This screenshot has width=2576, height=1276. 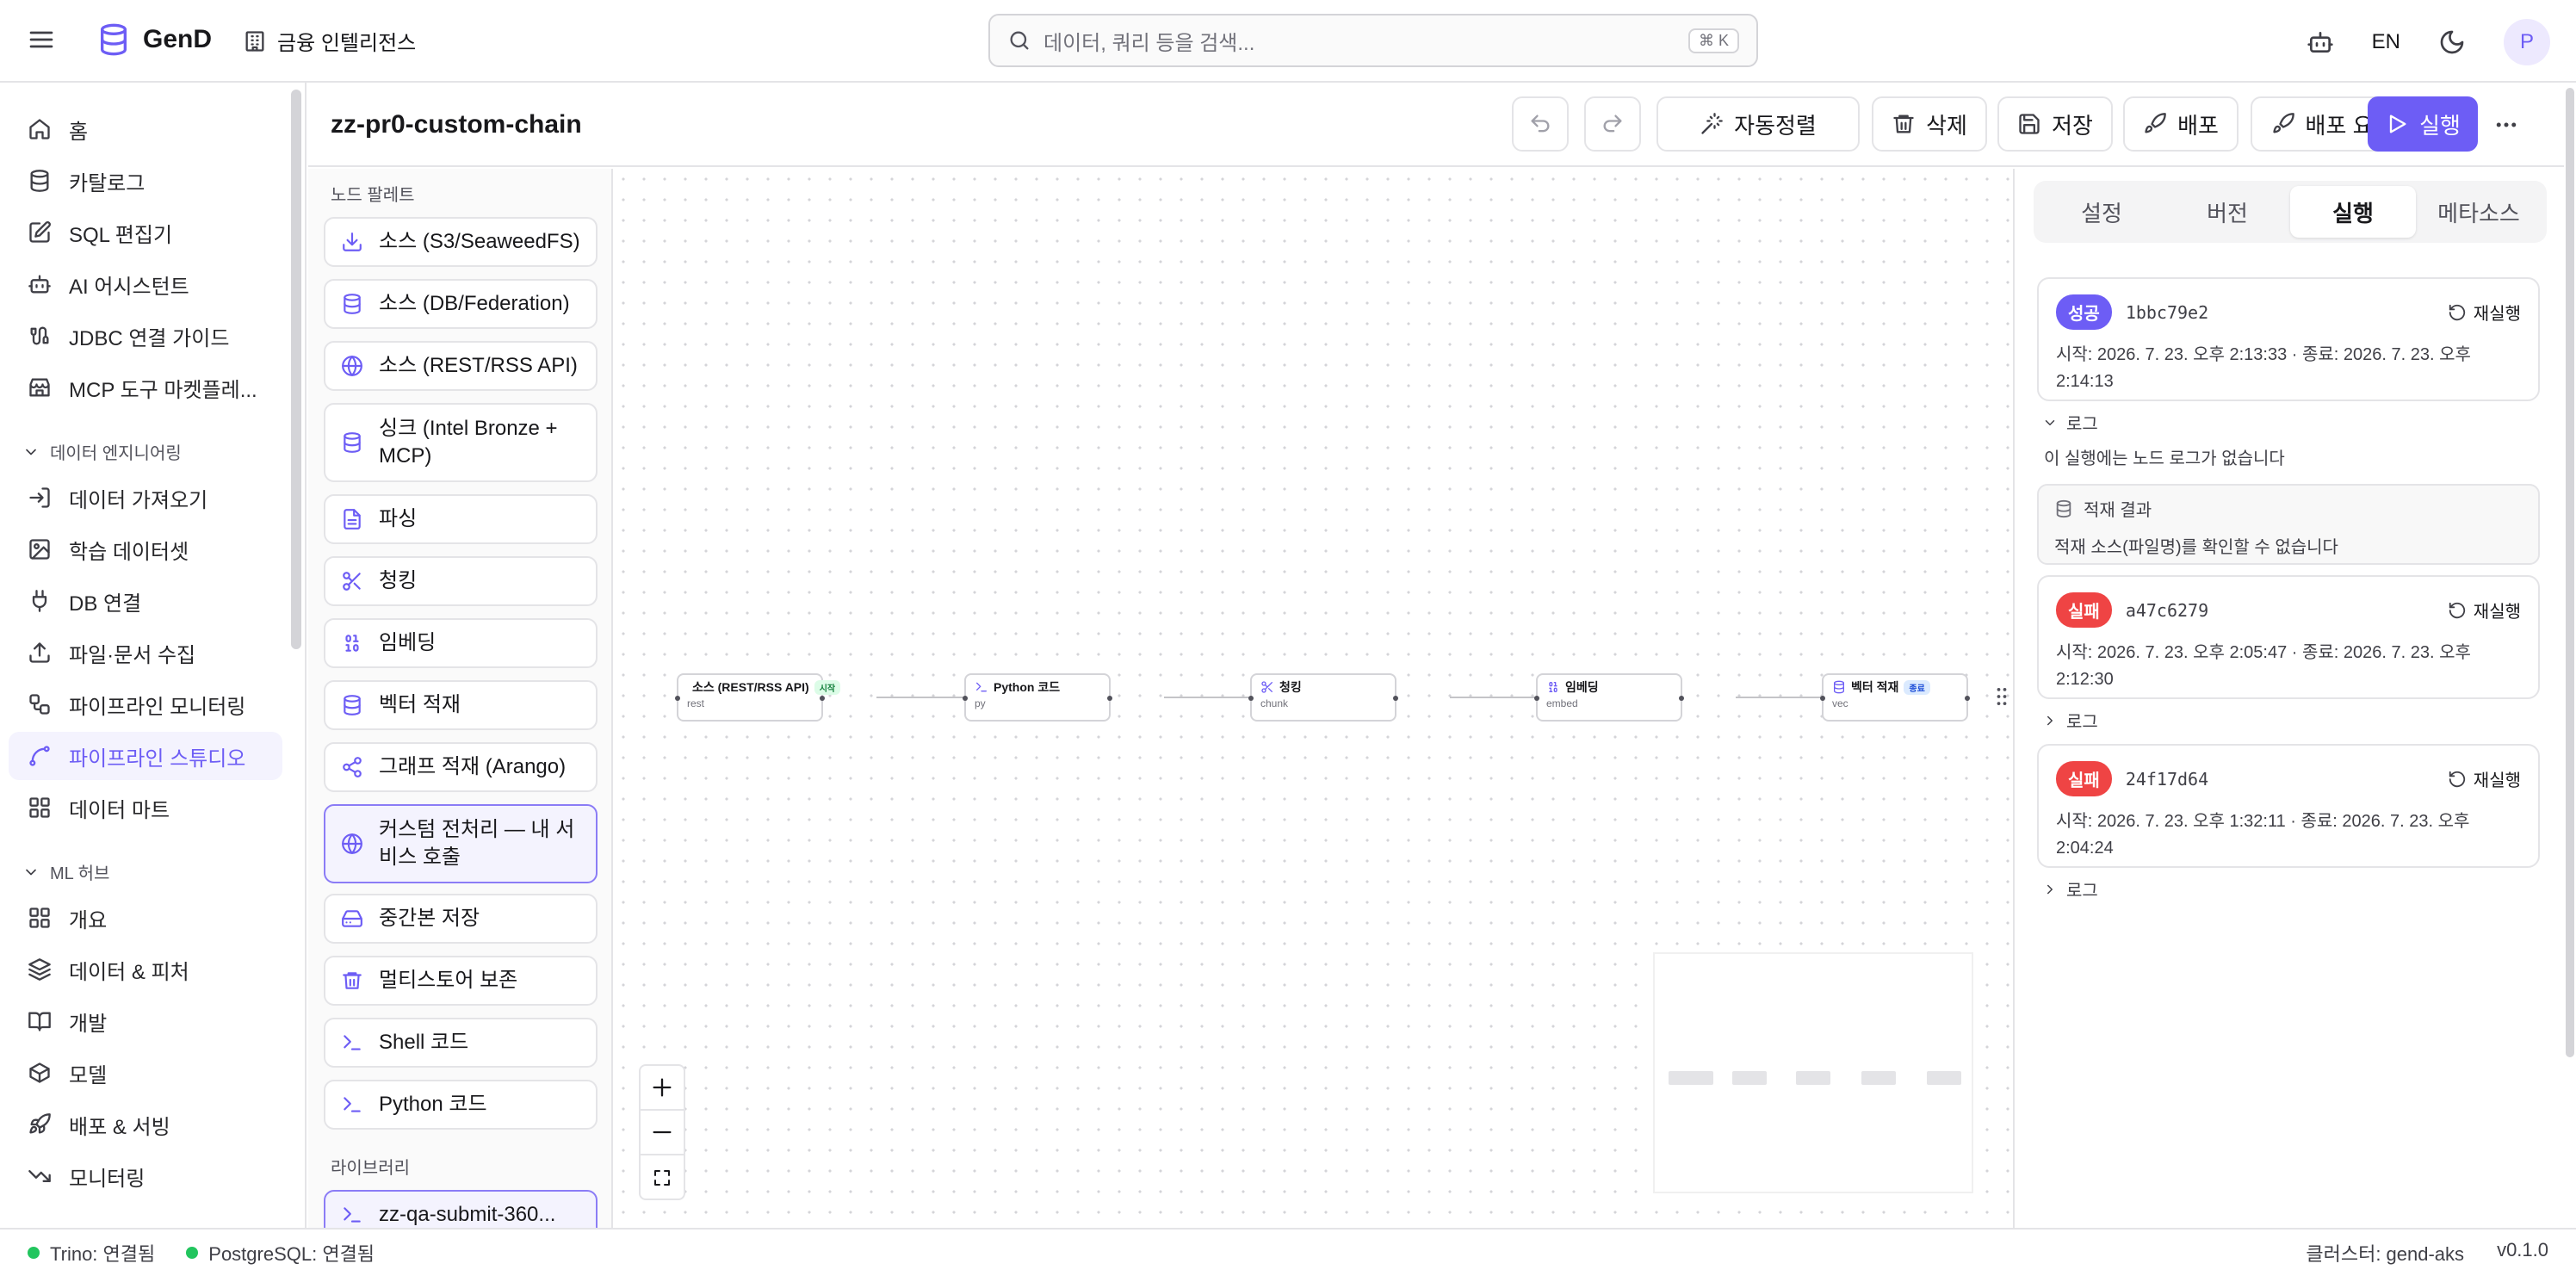 I want to click on top-bar: GenD 금융 인텔리전스 데이터, 쿼리 등을 검색... ⌘ K EN P, so click(x=1288, y=41).